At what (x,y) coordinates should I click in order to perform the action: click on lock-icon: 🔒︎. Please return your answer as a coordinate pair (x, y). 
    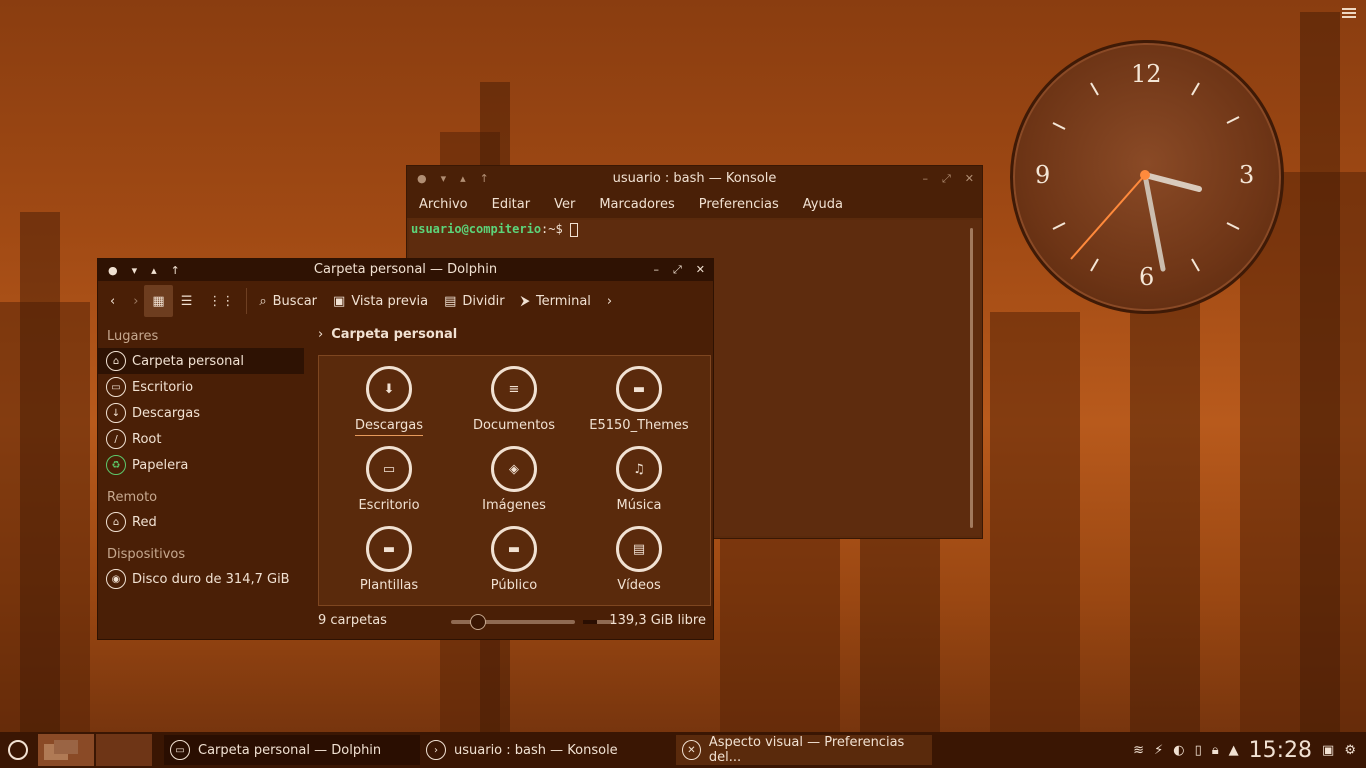
    Looking at the image, I should click on (1215, 750).